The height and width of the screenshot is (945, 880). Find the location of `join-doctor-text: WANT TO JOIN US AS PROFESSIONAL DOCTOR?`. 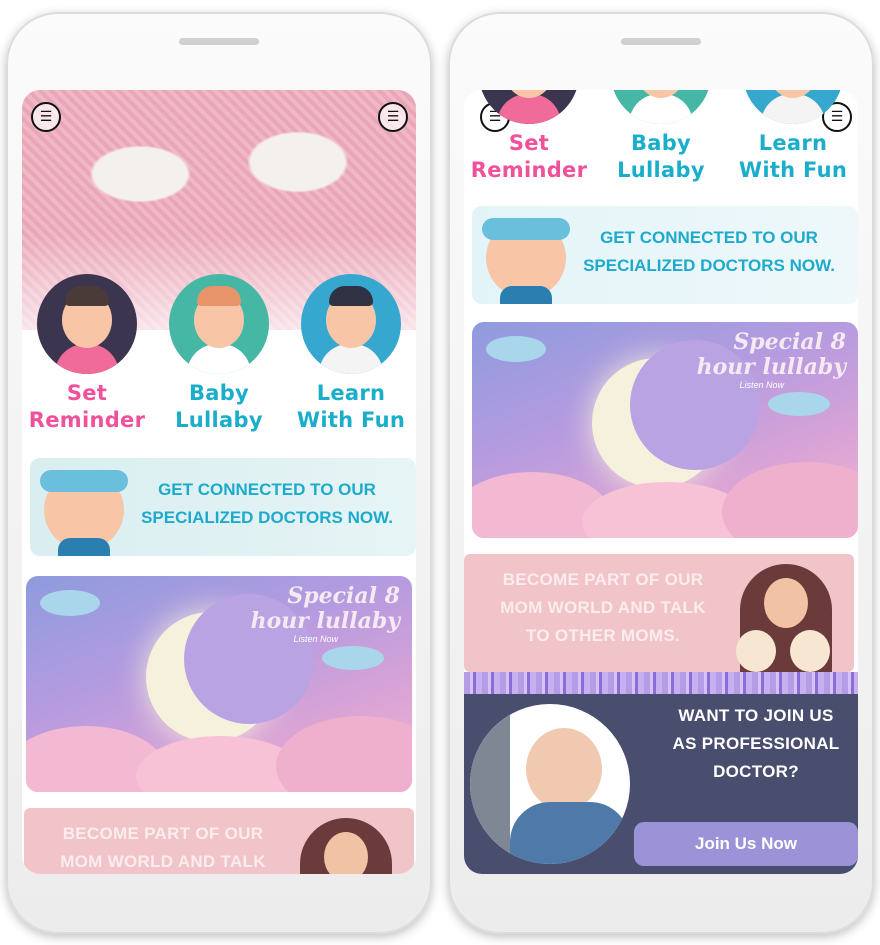

join-doctor-text: WANT TO JOIN US AS PROFESSIONAL DOCTOR? is located at coordinates (756, 743).